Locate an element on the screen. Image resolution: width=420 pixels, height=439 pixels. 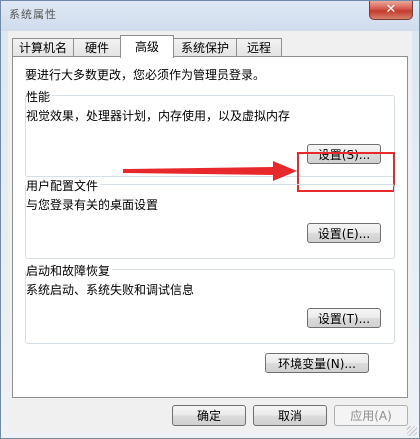
resize-grip-icon is located at coordinates (412, 431).